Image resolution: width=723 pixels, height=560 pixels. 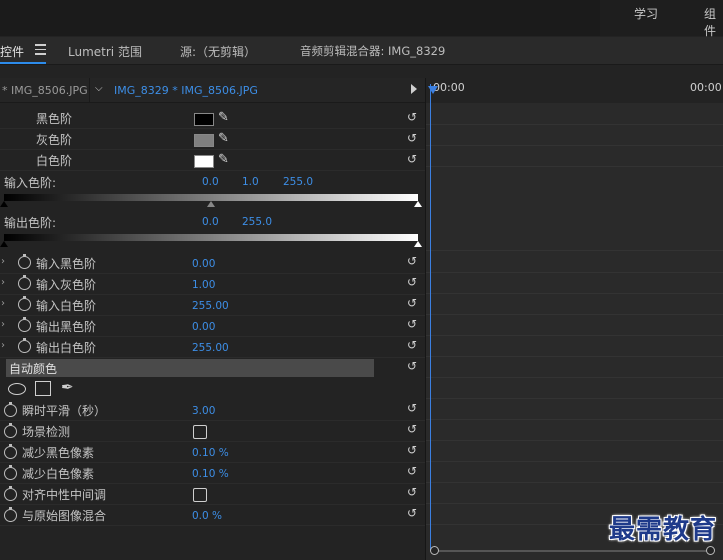 What do you see at coordinates (46, 432) in the screenshot?
I see `param-label: 场景检测` at bounding box center [46, 432].